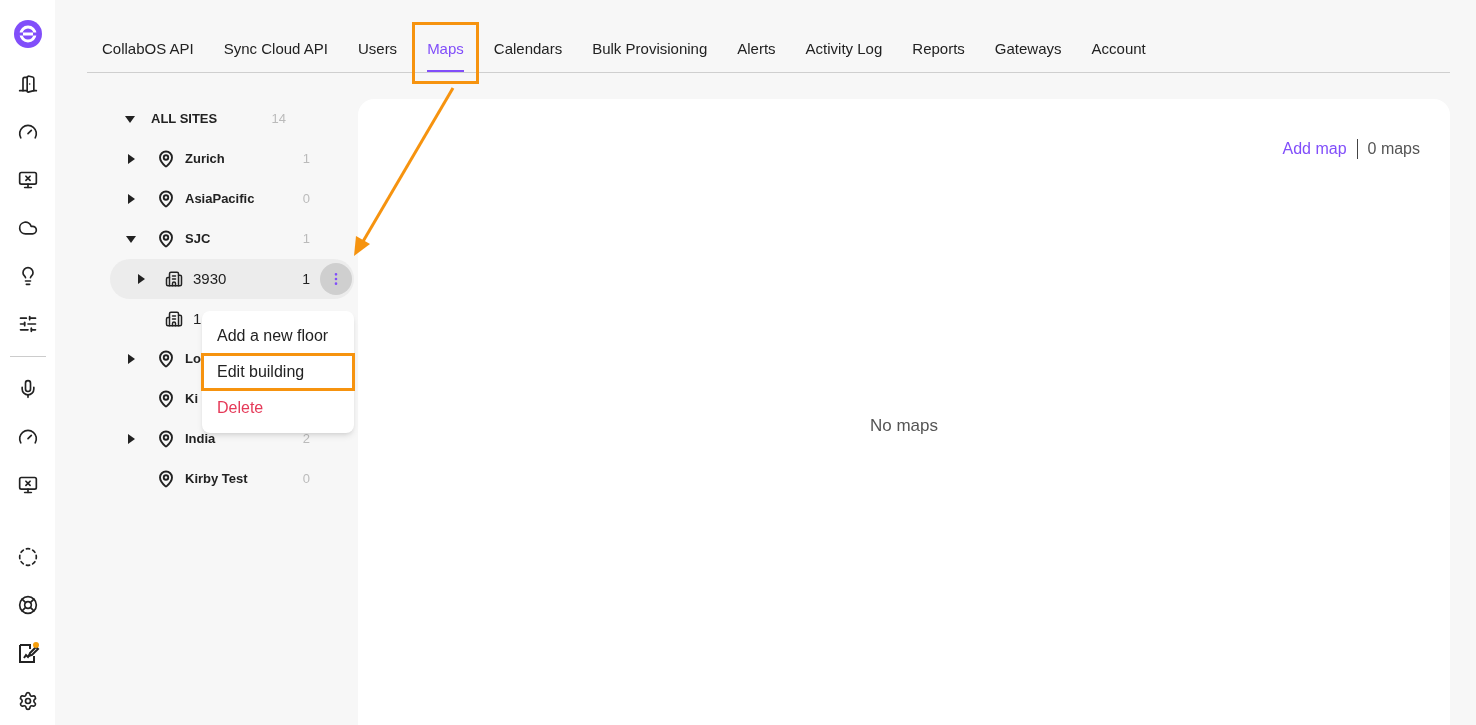  What do you see at coordinates (193, 359) in the screenshot?
I see `tree-label: Lo` at bounding box center [193, 359].